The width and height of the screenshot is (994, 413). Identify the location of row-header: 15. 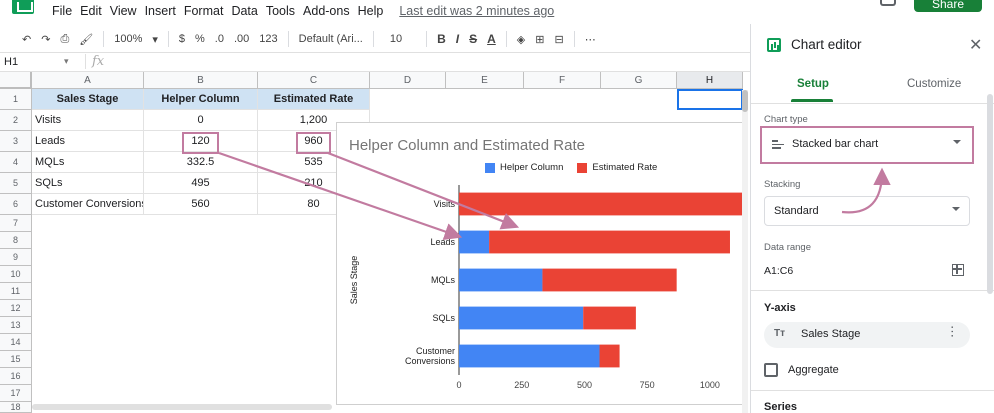
(16, 359).